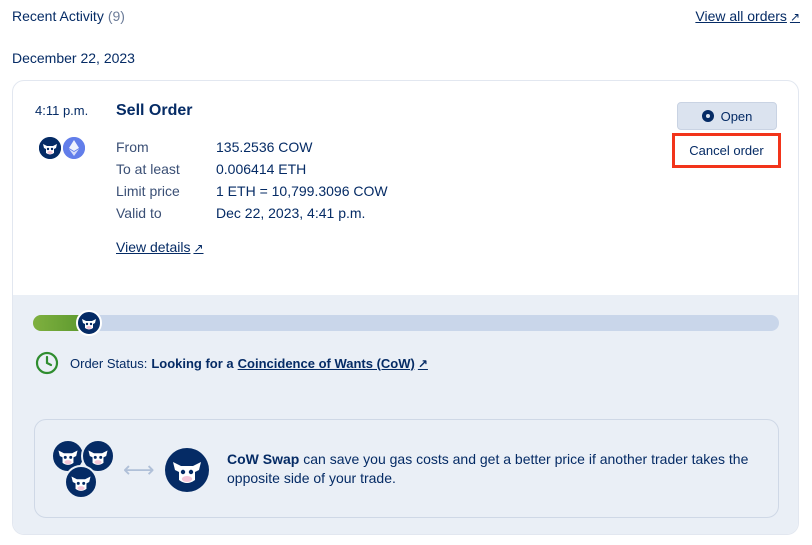 This screenshot has height=545, width=812. I want to click on cow-traders-cluster-icon, so click(84, 469).